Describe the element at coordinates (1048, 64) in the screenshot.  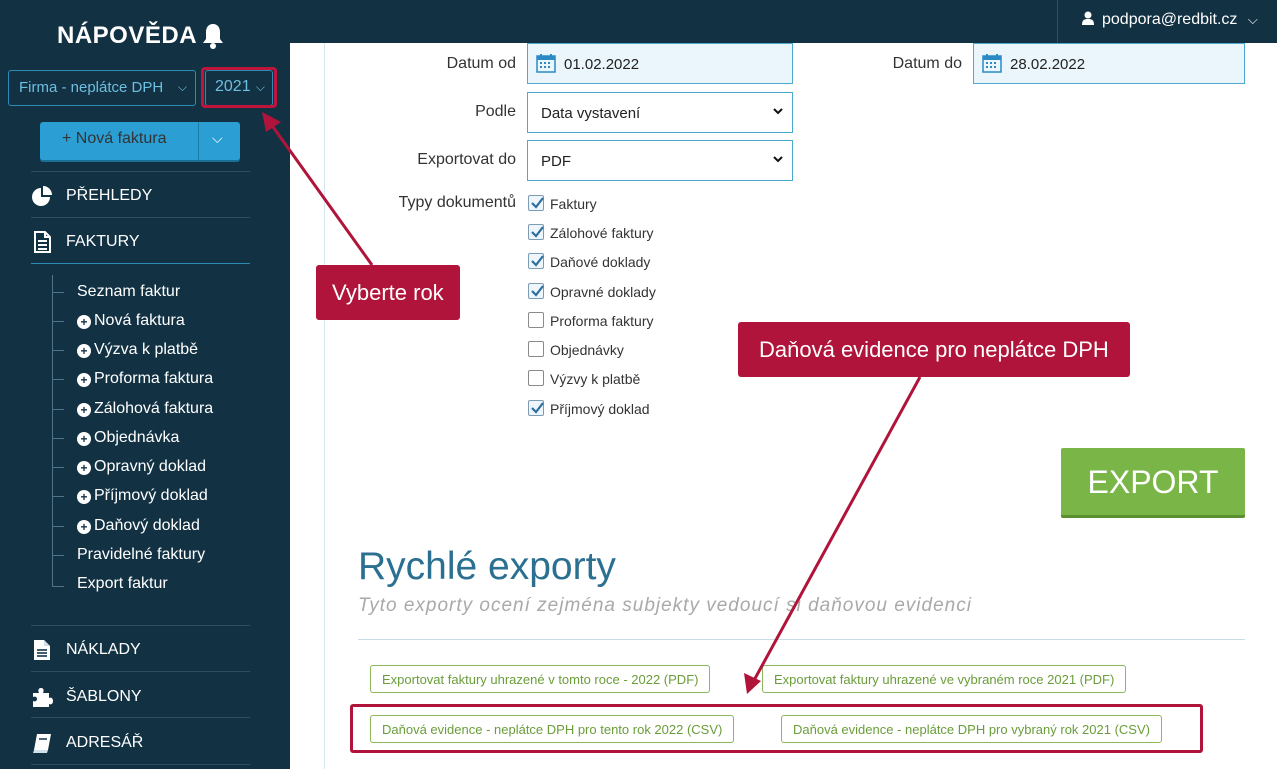
I see `date-to-value: 28.02.2022` at that location.